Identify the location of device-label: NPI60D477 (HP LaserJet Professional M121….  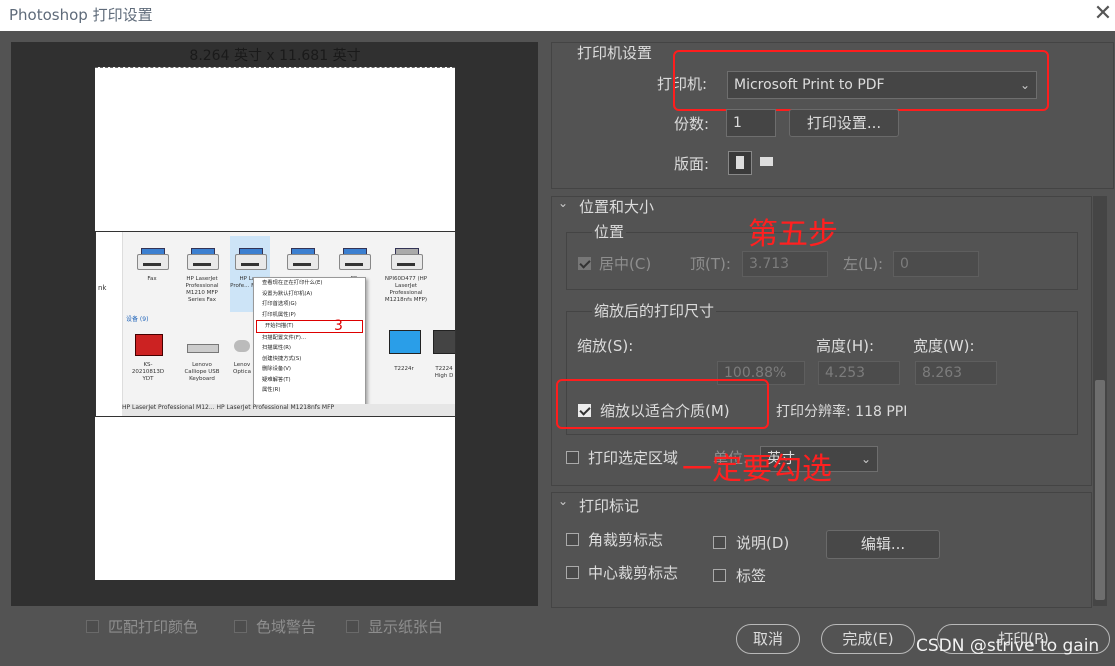
(406, 289).